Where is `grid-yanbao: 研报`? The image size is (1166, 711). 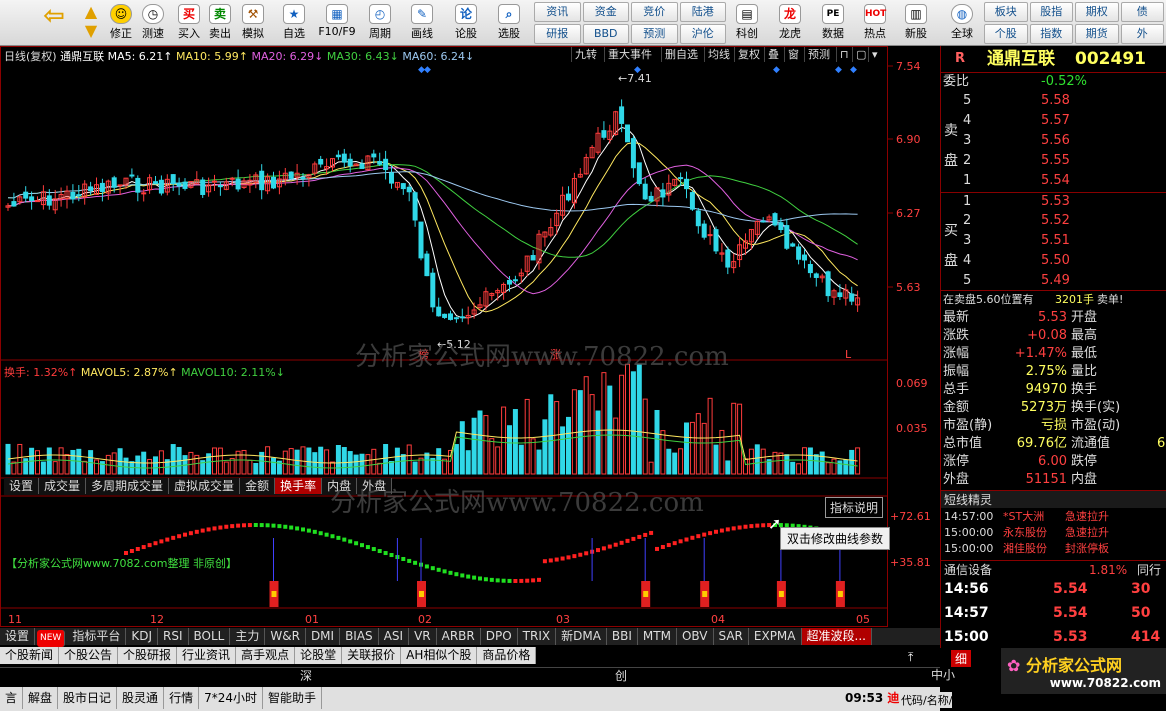 grid-yanbao: 研报 is located at coordinates (557, 34).